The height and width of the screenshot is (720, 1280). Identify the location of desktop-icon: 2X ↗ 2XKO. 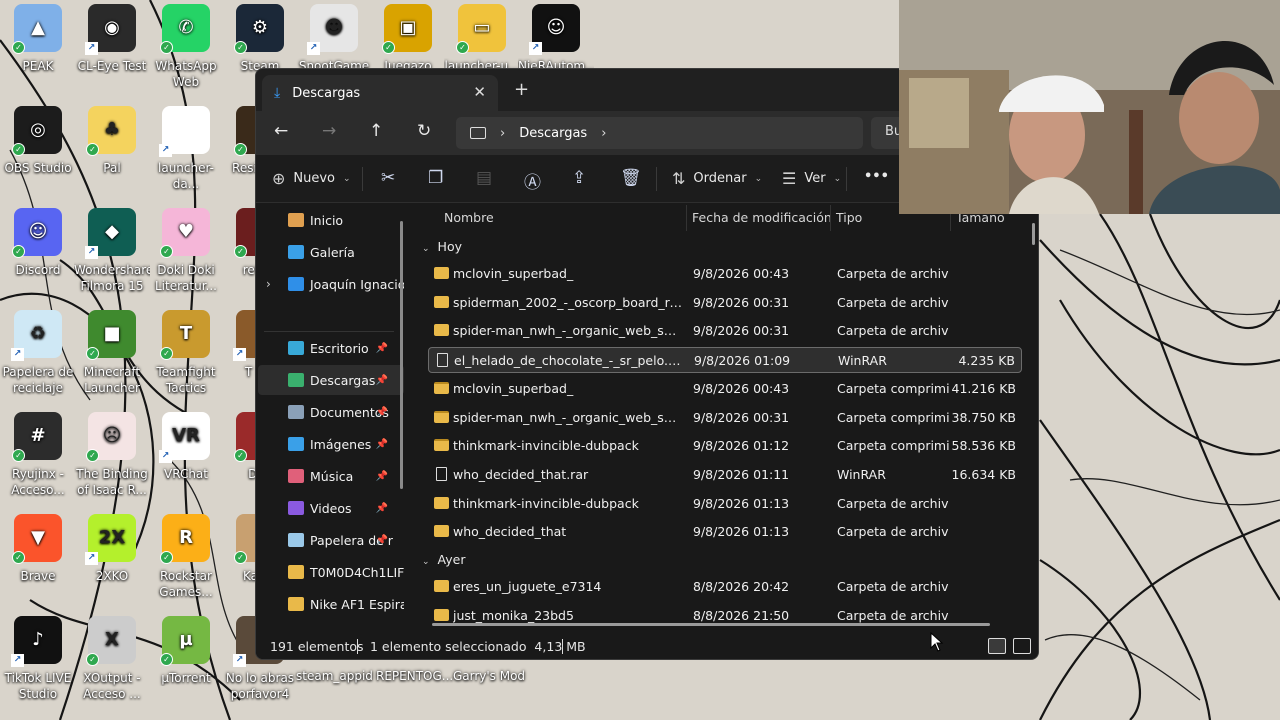
(112, 549).